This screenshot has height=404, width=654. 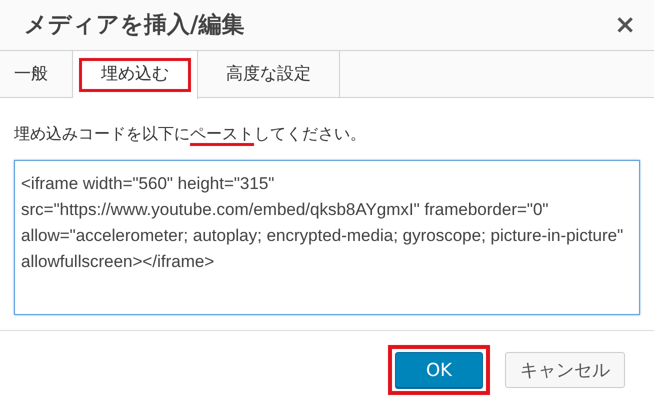 What do you see at coordinates (269, 74) in the screenshot?
I see `tab: 高度な設定` at bounding box center [269, 74].